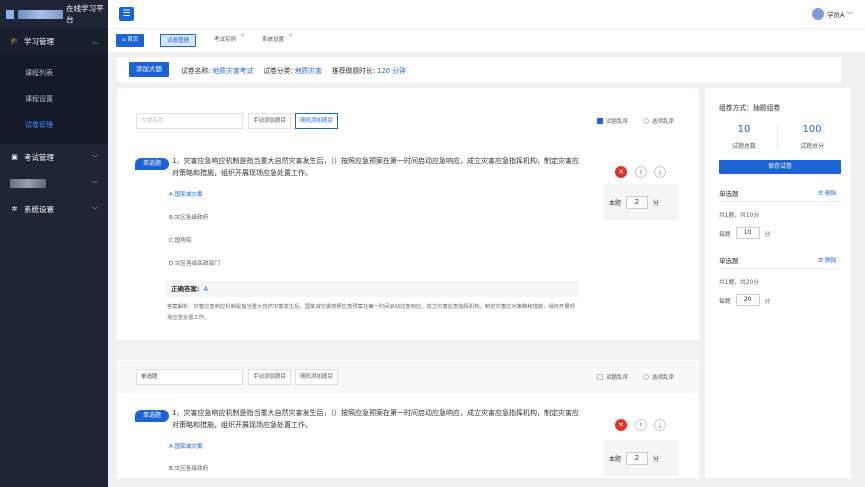 Image resolution: width=865 pixels, height=487 pixels. What do you see at coordinates (85, 14) in the screenshot?
I see `app-title: 在线学习平台` at bounding box center [85, 14].